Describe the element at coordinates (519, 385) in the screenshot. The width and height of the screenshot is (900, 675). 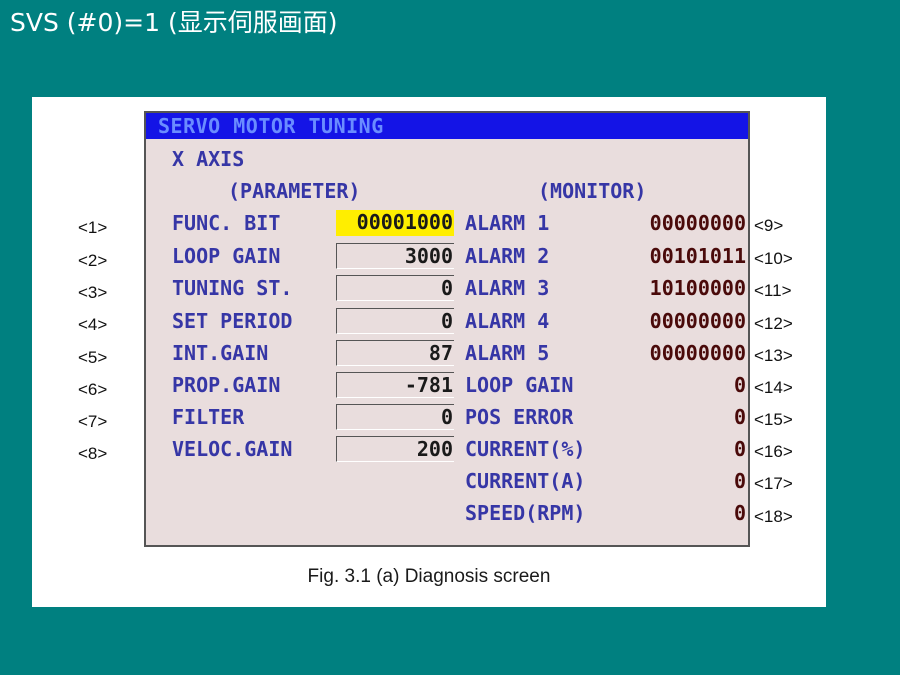
I see `monitor-label-loop-gain: LOOP GAIN` at that location.